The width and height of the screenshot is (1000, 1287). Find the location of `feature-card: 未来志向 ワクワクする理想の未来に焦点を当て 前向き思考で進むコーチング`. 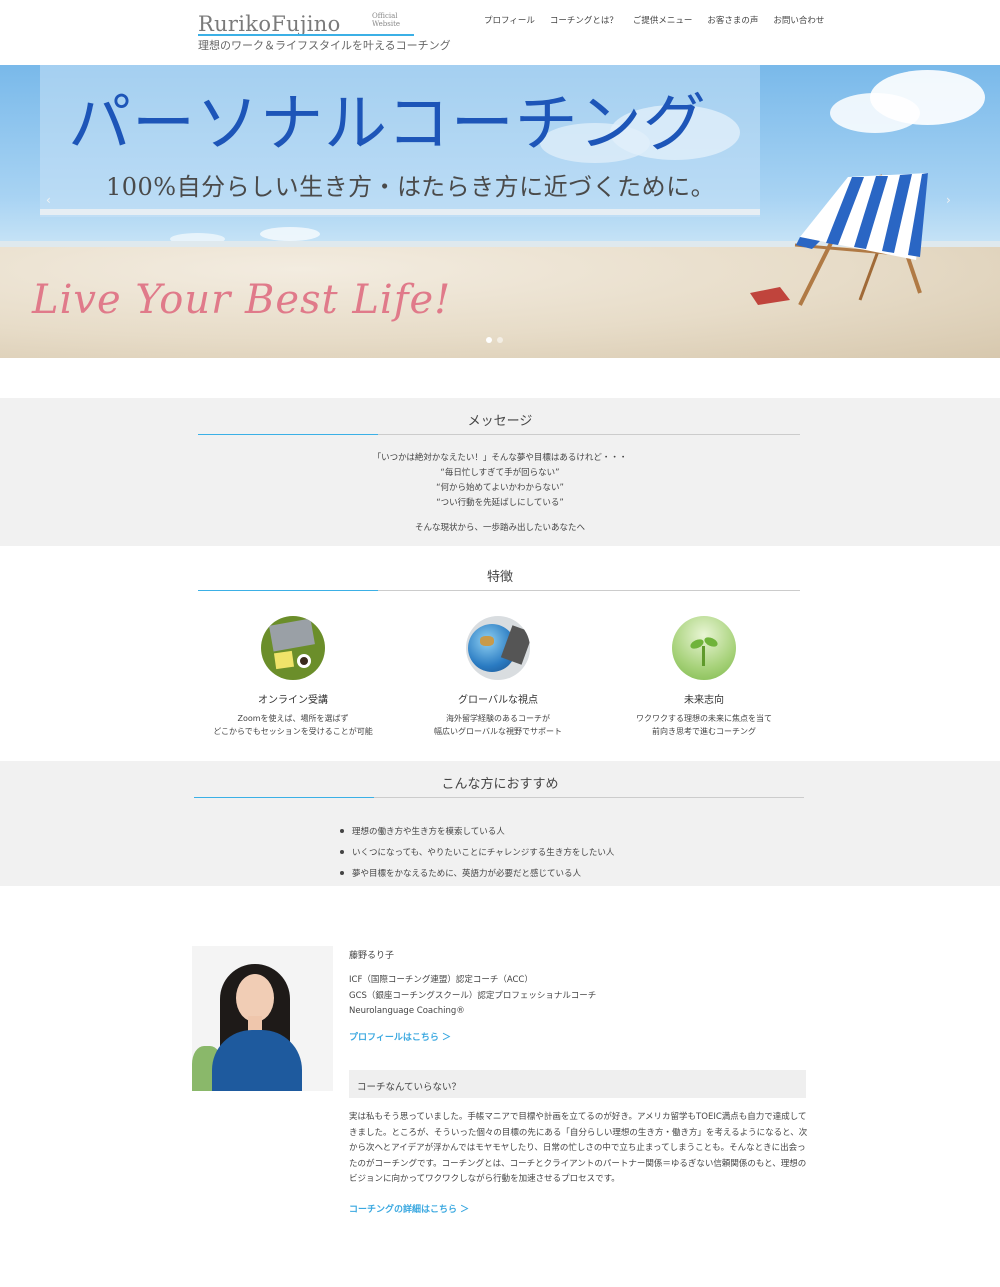

feature-card: 未来志向 ワクワクする理想の未来に焦点を当て 前向き思考で進むコーチング is located at coordinates (704, 677).